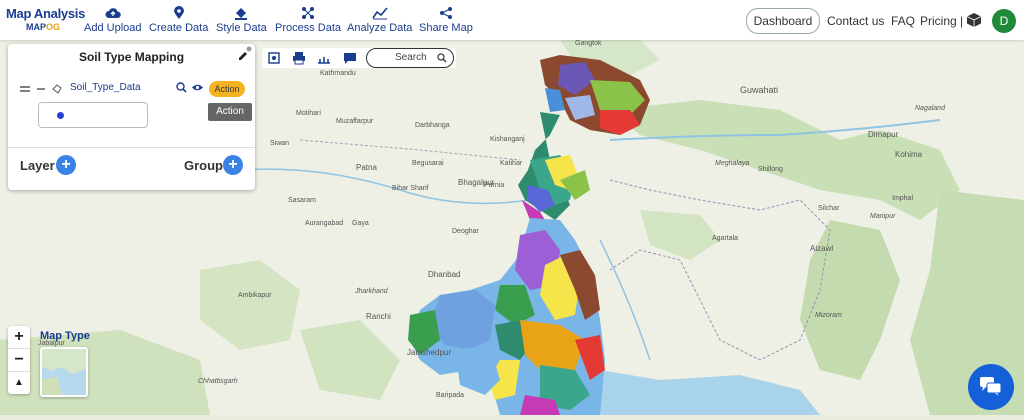 This screenshot has width=1024, height=420. I want to click on add-upload-label: Add Upload, so click(113, 28).